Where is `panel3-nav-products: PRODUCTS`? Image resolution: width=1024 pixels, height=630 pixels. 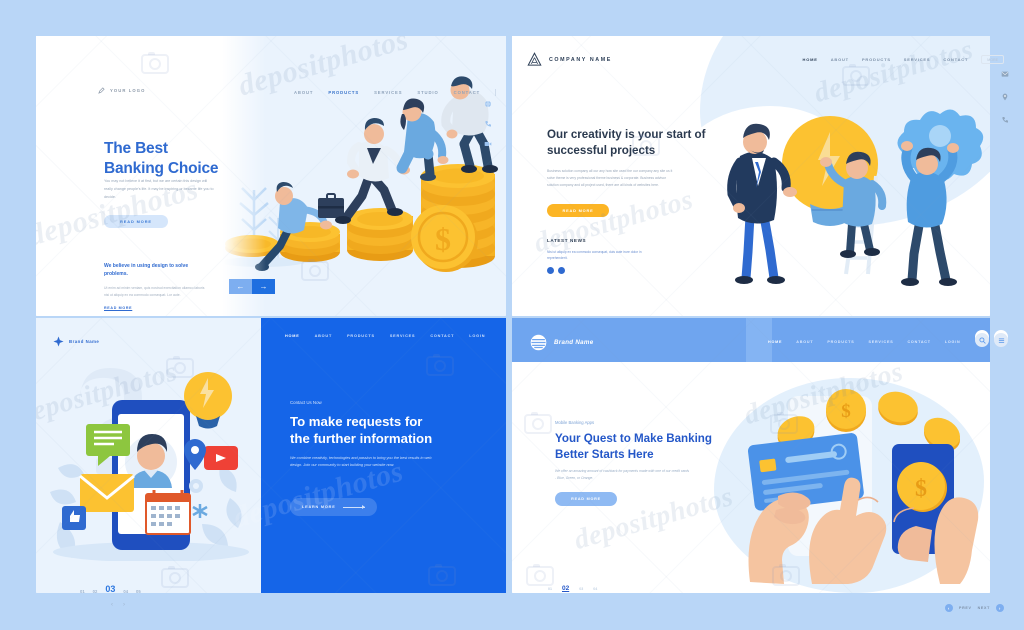 panel3-nav-products: PRODUCTS is located at coordinates (361, 336).